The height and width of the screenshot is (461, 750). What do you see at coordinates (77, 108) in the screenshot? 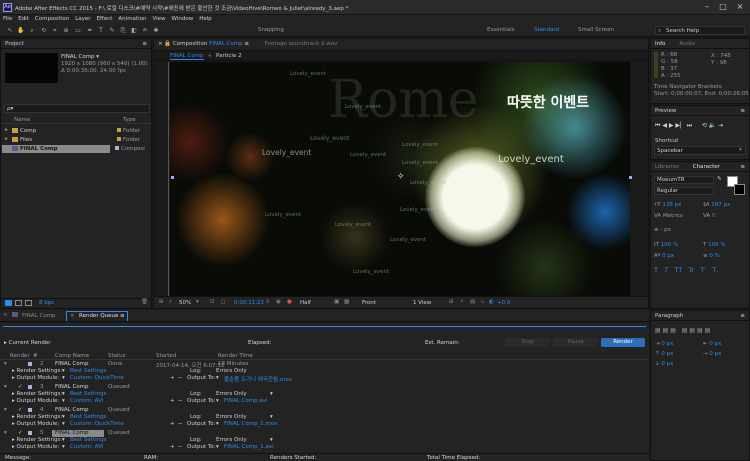
I see `project-search-input: ρ▾` at bounding box center [77, 108].